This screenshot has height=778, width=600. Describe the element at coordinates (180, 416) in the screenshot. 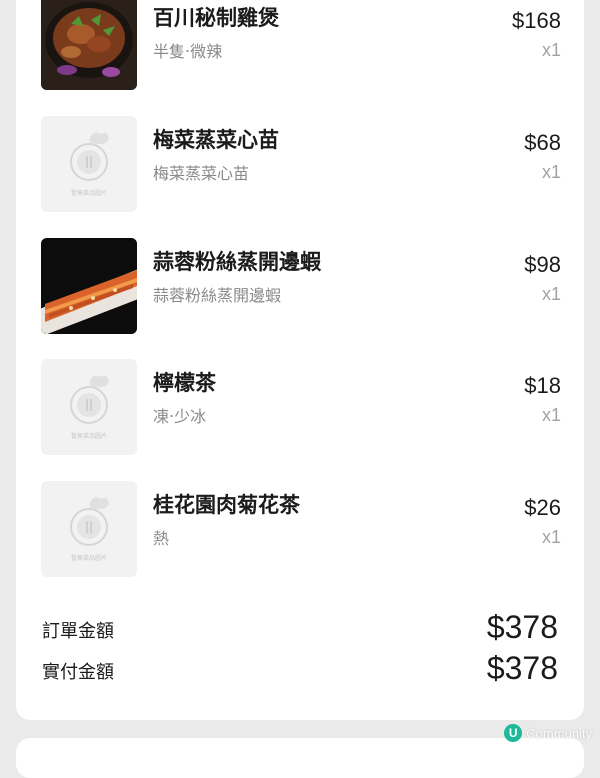

I see `dish-option: 凍‧少冰` at that location.